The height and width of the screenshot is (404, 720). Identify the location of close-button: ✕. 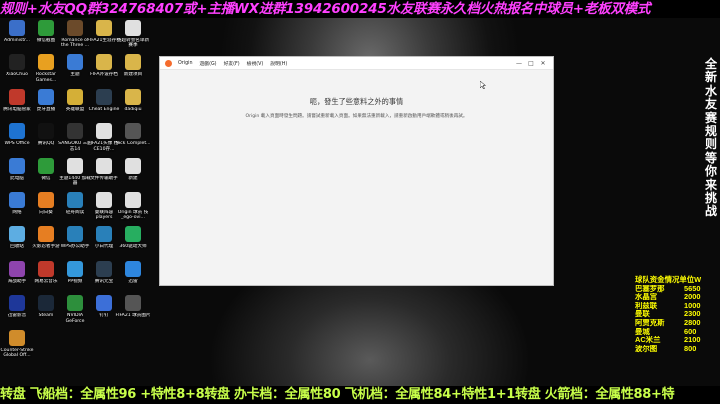
(543, 63).